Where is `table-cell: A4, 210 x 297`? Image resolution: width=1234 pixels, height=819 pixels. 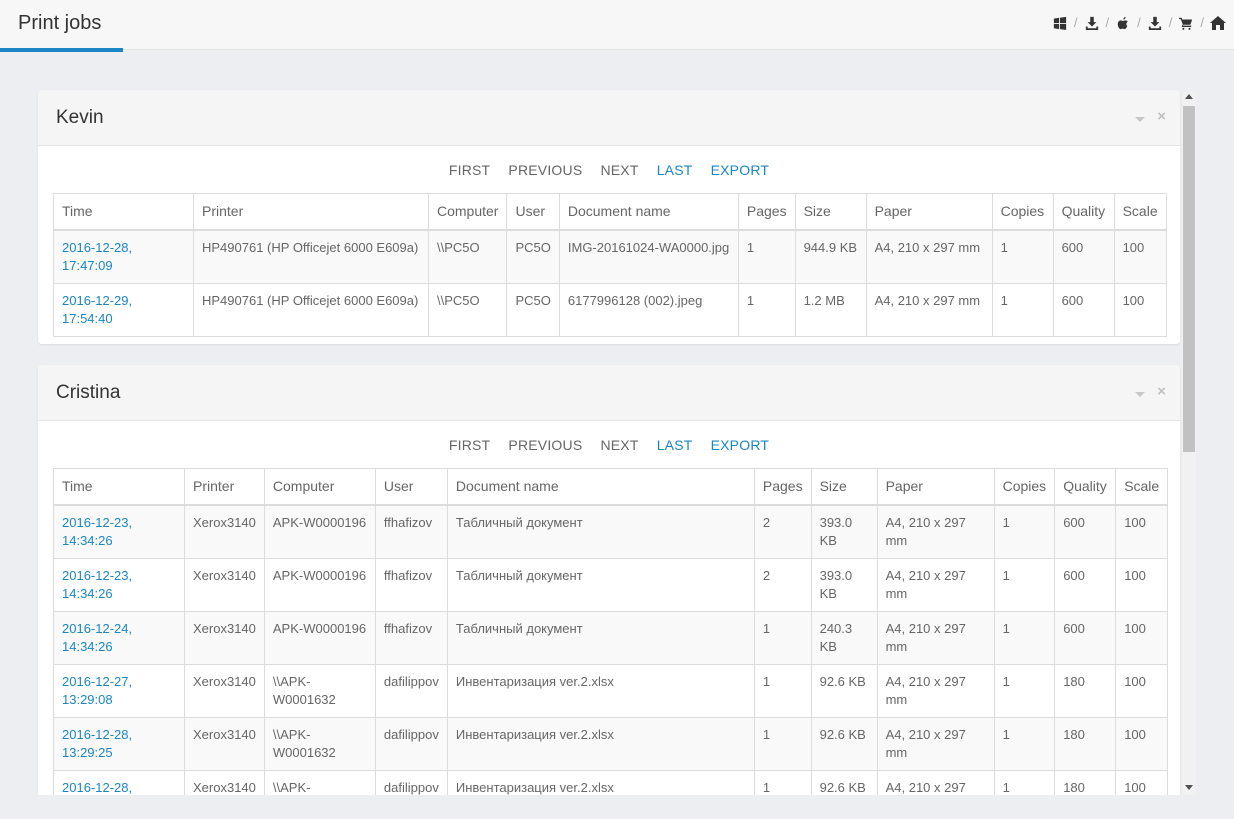 table-cell: A4, 210 x 297 is located at coordinates (935, 782).